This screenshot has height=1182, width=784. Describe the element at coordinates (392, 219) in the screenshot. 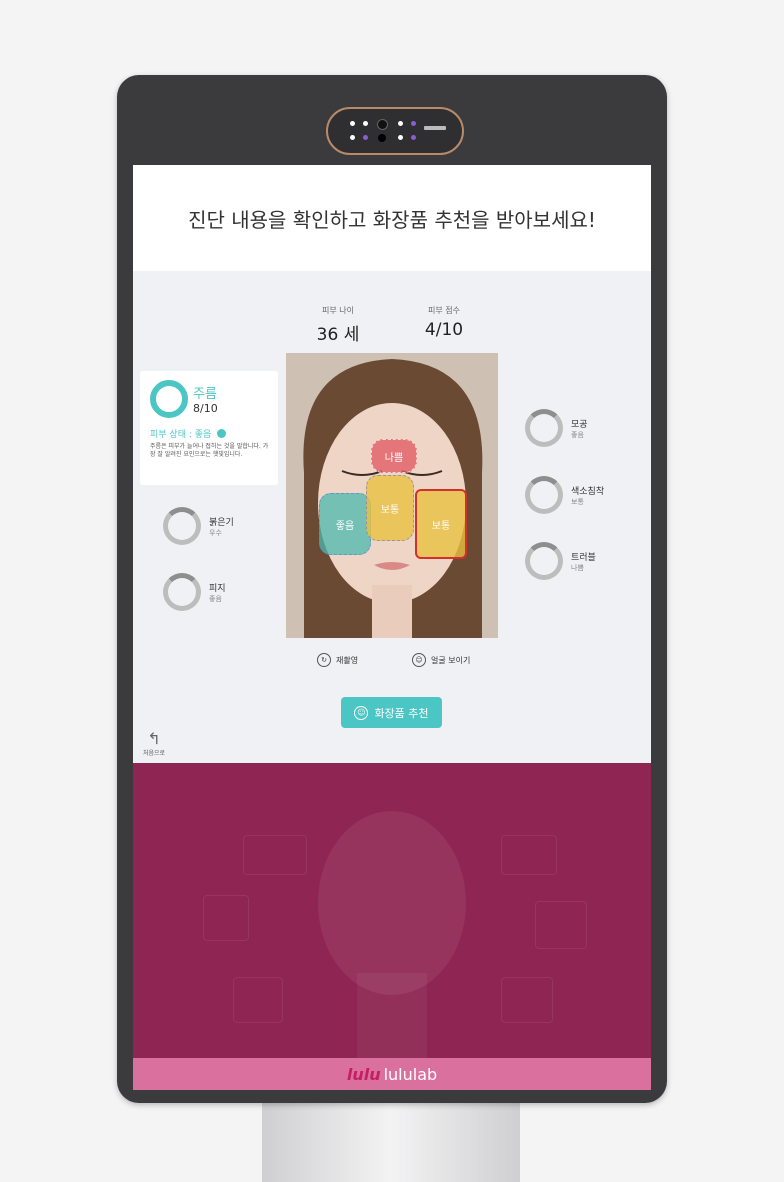

I see `page-title: 진단 내용을 확인하고 화장품 추천을 받아보세요!` at that location.